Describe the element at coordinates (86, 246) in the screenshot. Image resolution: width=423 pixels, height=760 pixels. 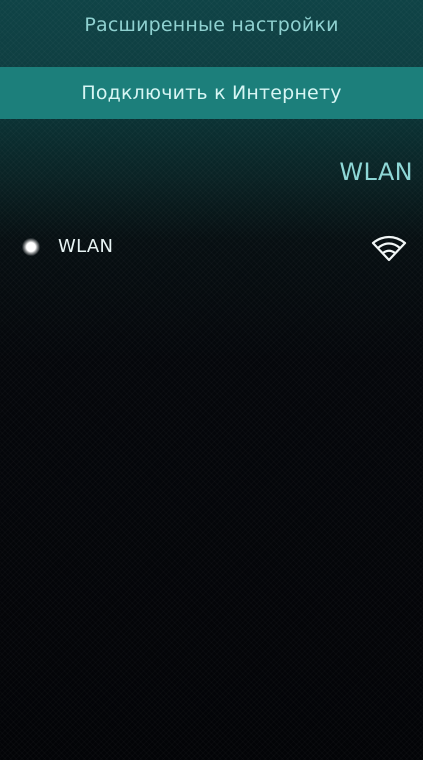
I see `network-name: WLAN` at that location.